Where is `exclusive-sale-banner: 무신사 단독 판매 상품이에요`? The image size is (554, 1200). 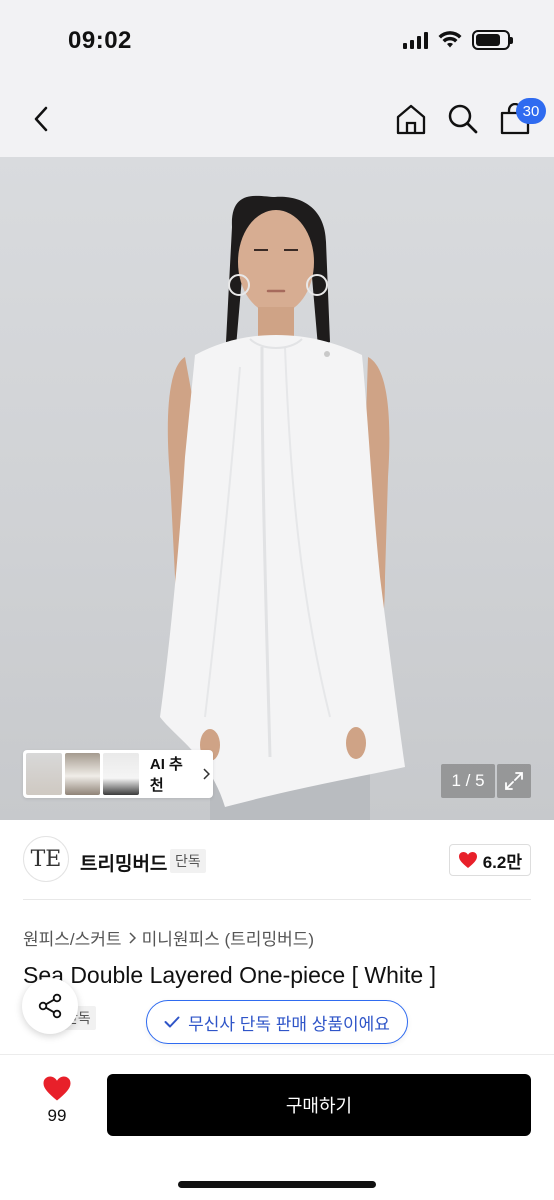
exclusive-sale-banner: 무신사 단독 판매 상품이에요 is located at coordinates (277, 1022).